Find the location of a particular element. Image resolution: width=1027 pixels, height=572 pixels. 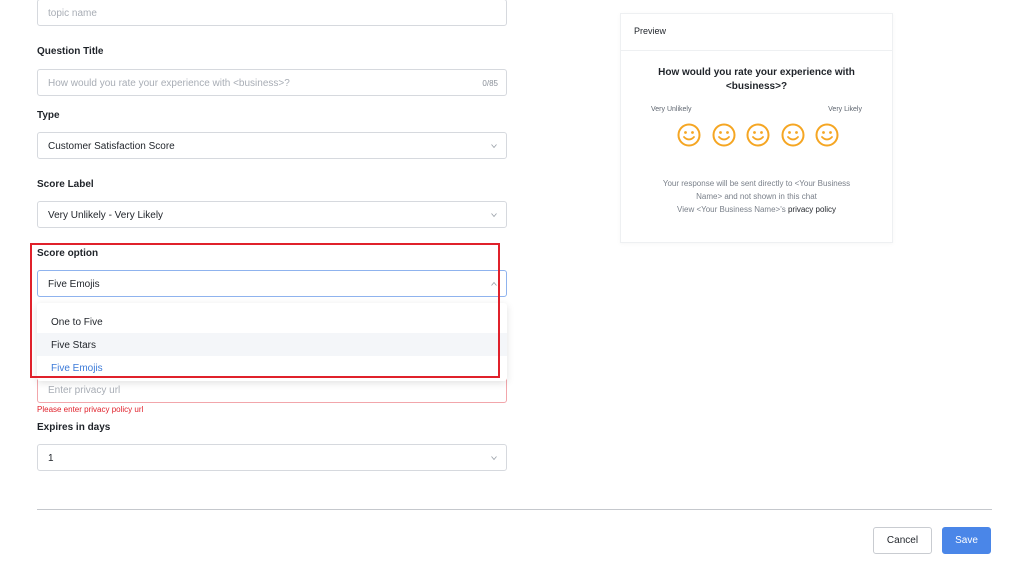

emoji-rating-row is located at coordinates (758, 135).